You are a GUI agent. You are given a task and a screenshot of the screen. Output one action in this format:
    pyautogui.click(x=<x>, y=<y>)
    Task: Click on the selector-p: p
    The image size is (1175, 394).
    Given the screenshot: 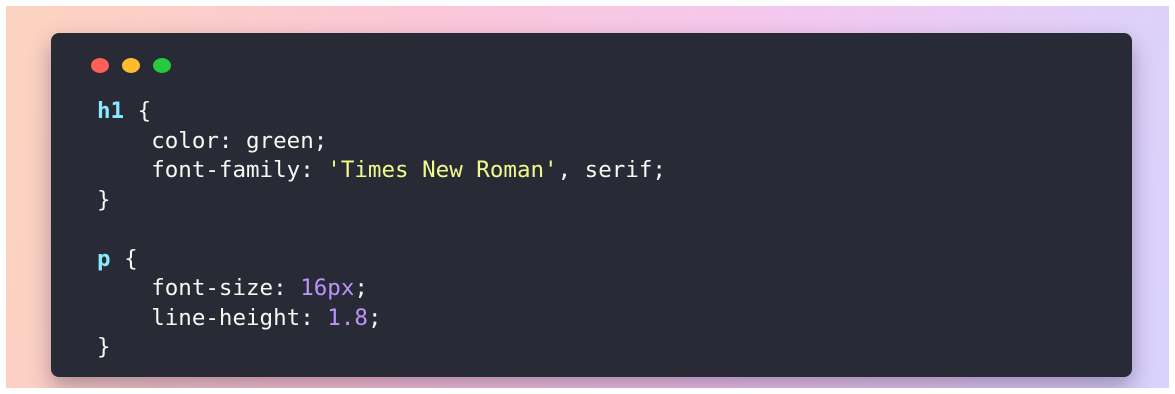 What is the action you would take?
    pyautogui.click(x=104, y=258)
    